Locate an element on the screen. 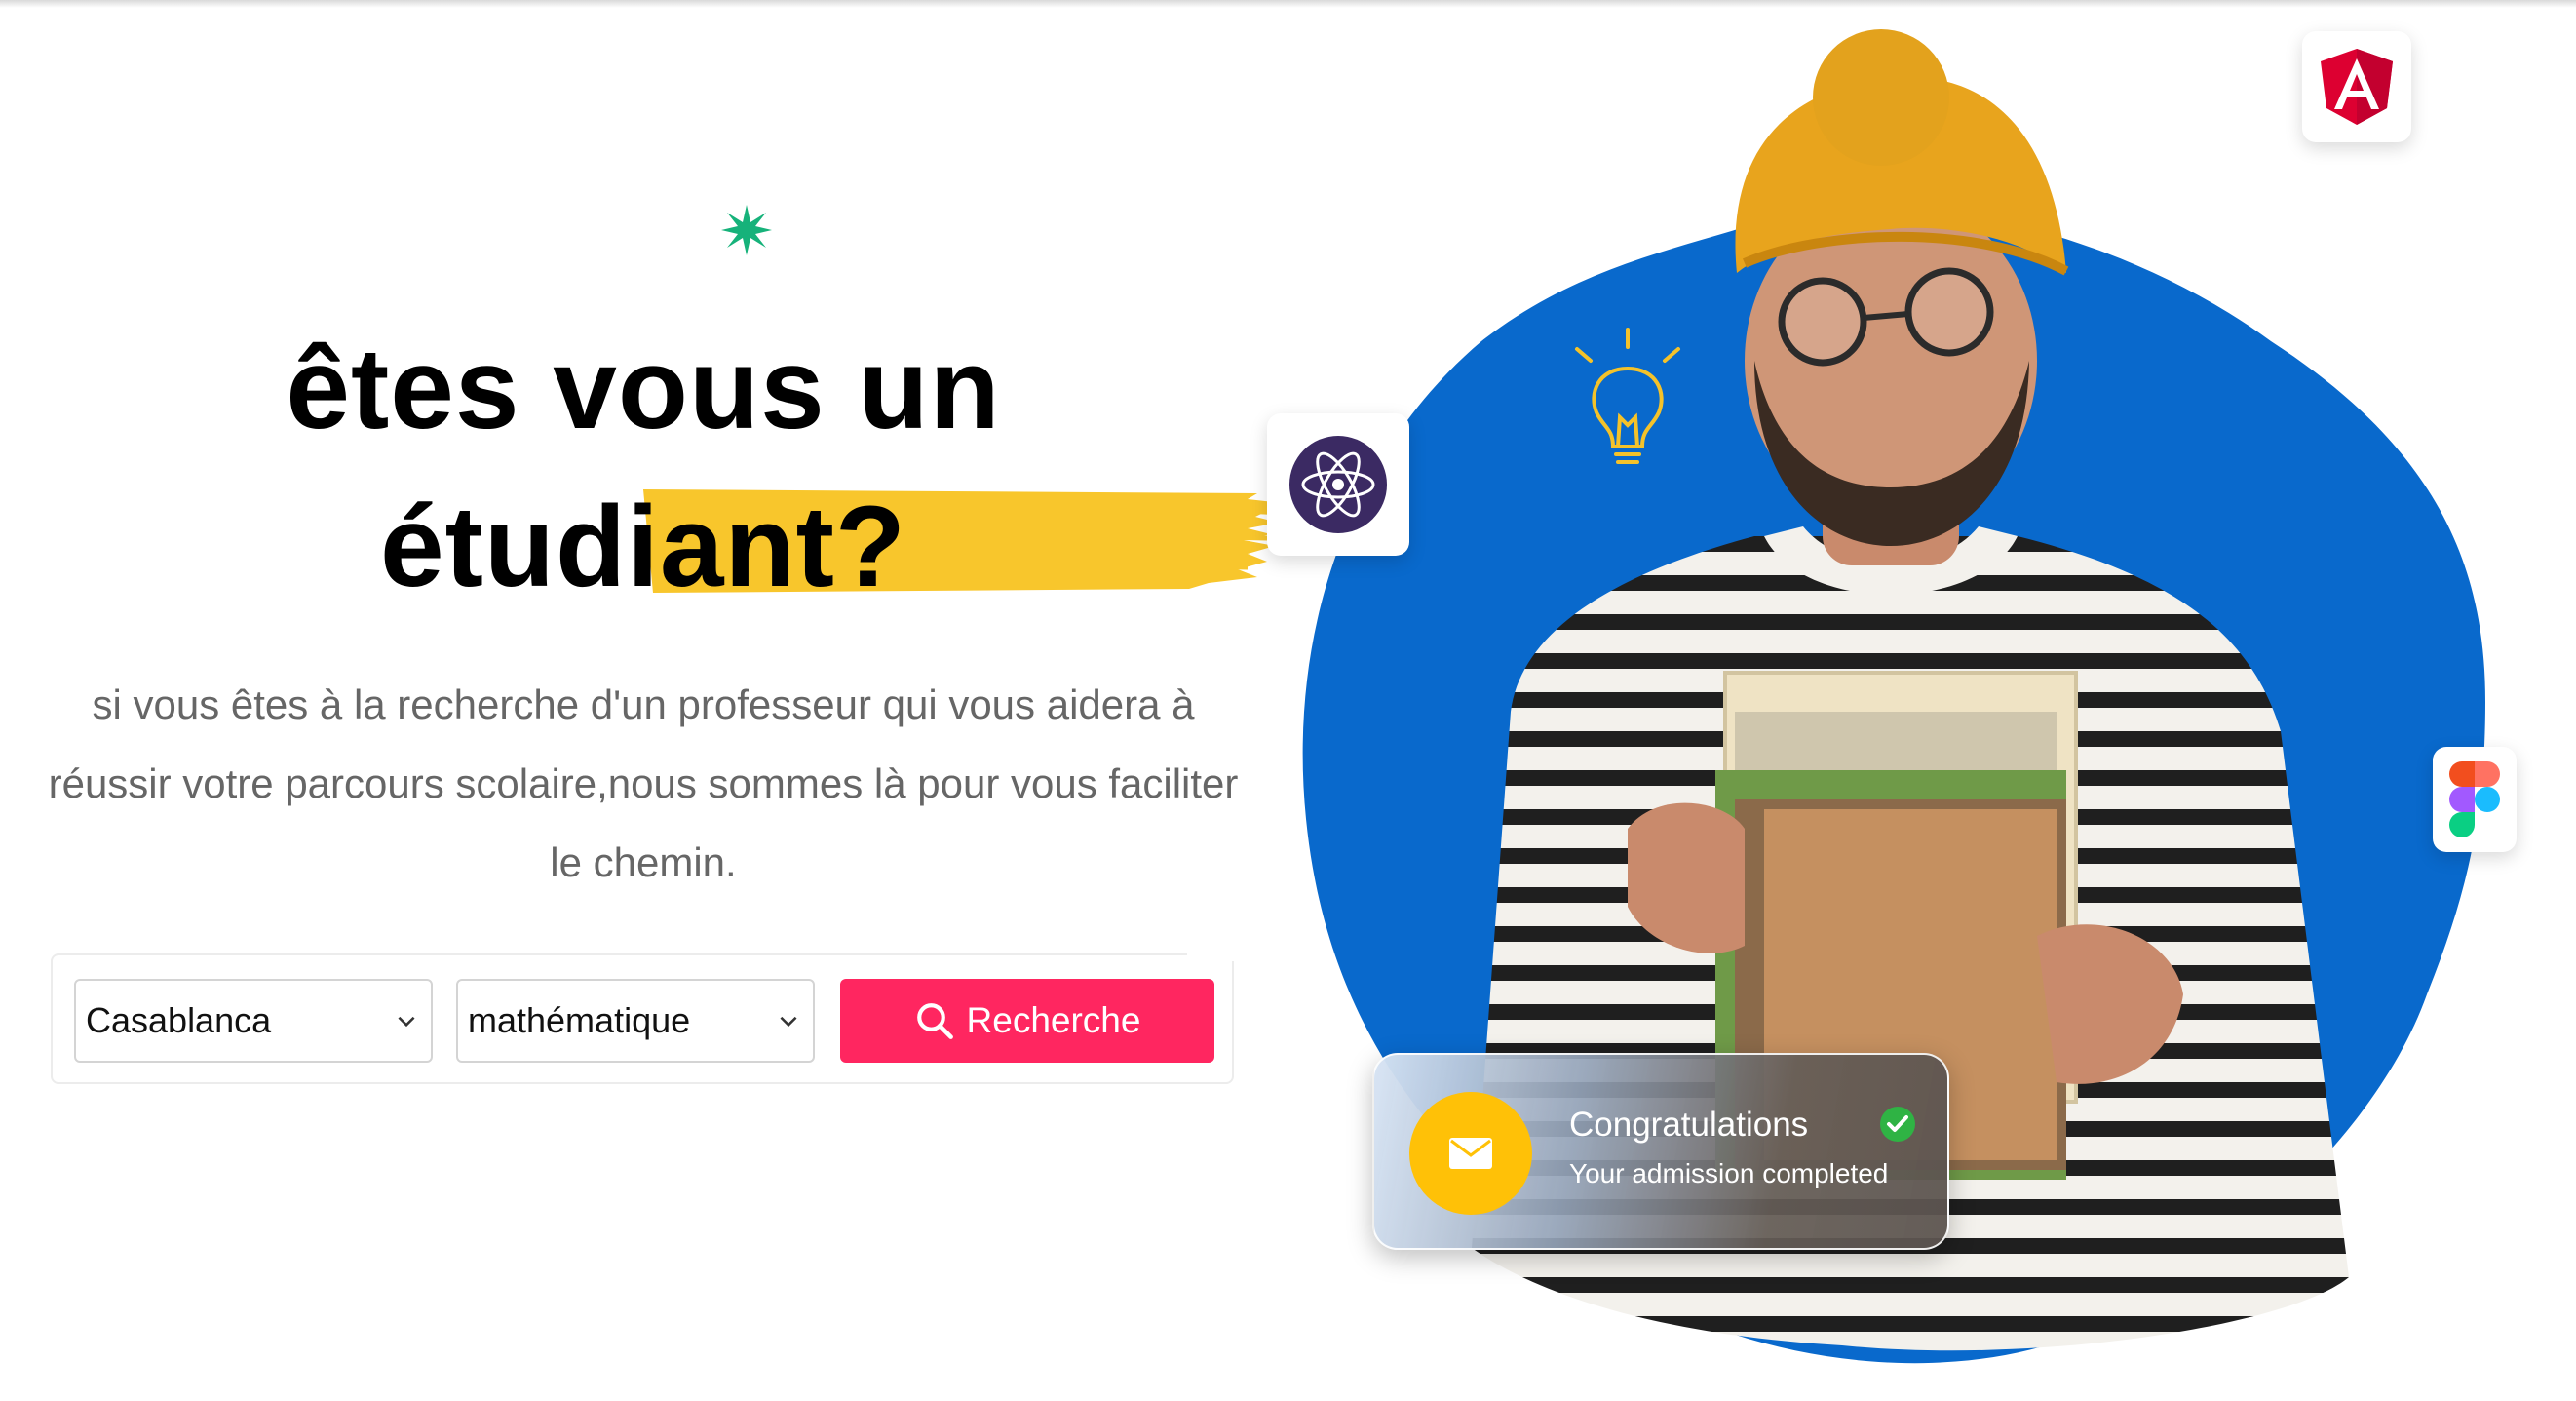 Image resolution: width=2576 pixels, height=1401 pixels. figma-badge is located at coordinates (2475, 799).